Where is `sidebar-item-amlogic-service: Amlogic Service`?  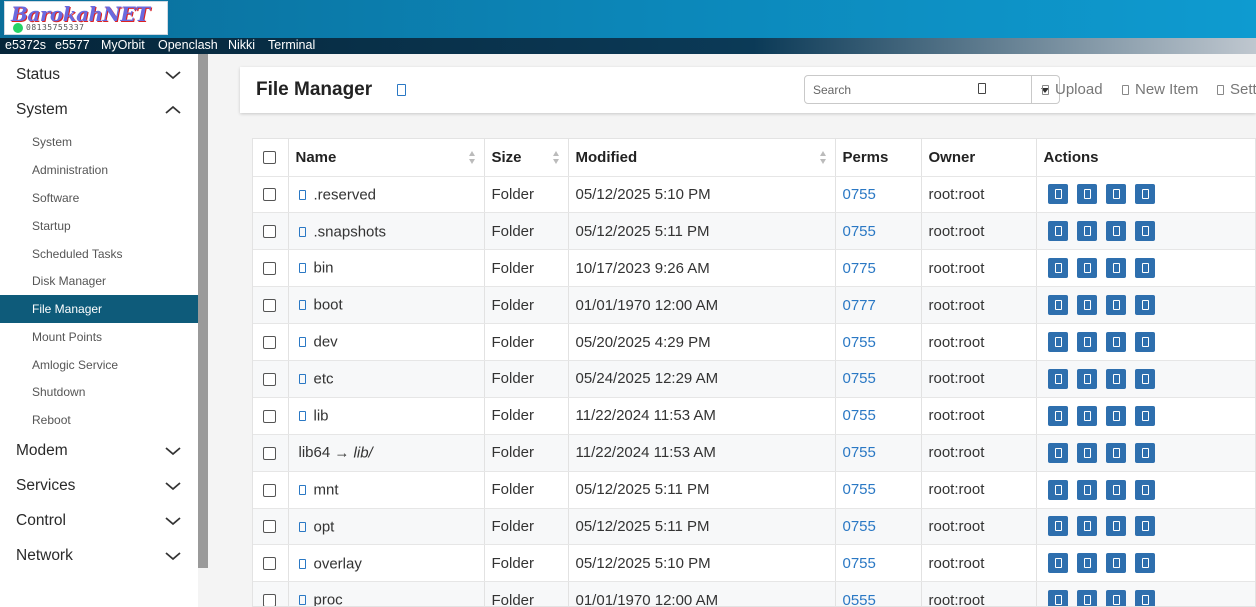
sidebar-item-amlogic-service: Amlogic Service is located at coordinates (99, 365).